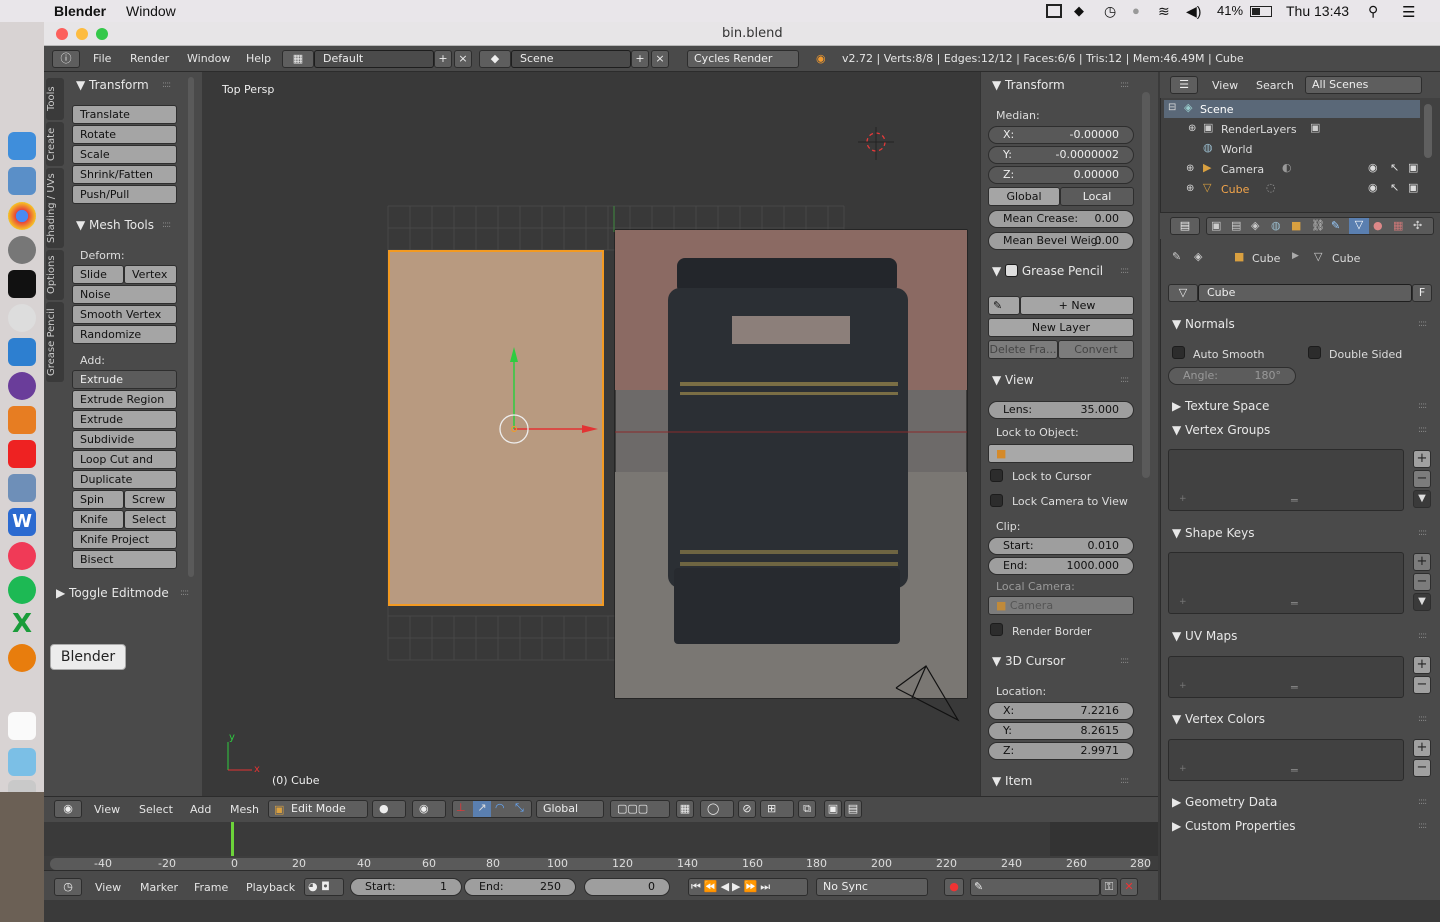 This screenshot has width=1440, height=922. I want to click on auto-smooth-checkbox, so click(1178, 352).